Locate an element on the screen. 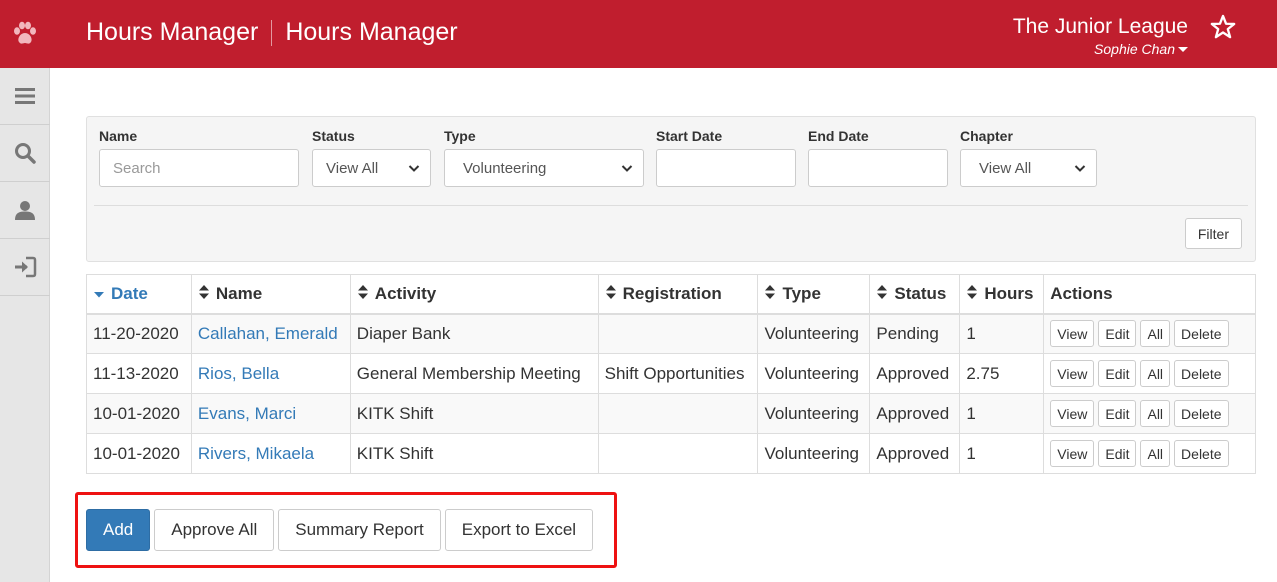 This screenshot has height=582, width=1277. app-title: Hours Manager is located at coordinates (172, 32).